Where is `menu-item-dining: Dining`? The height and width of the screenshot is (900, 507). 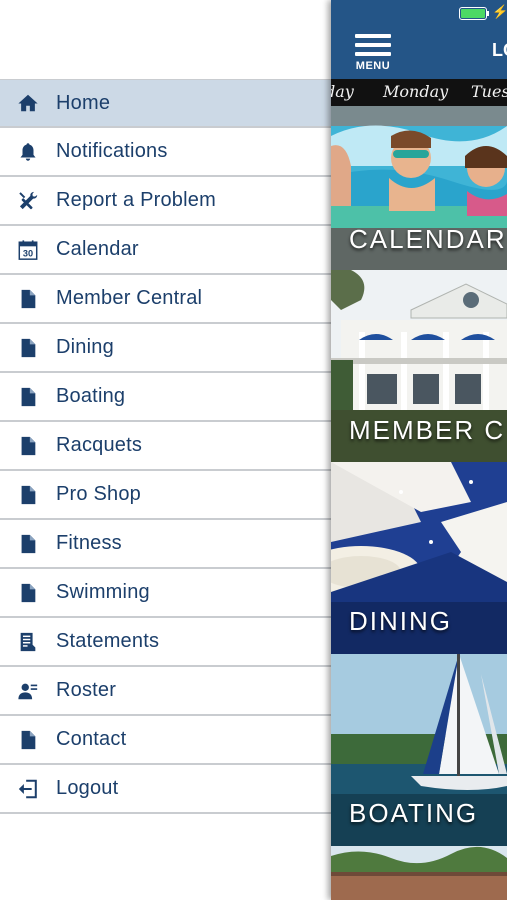 menu-item-dining: Dining is located at coordinates (165, 348).